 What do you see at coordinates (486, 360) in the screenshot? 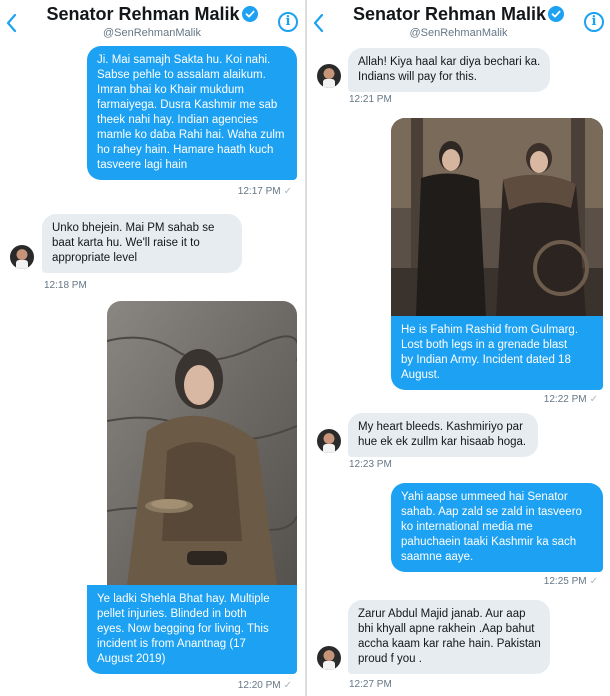
I see `message-line: by Indian Army. Incident dated 18` at bounding box center [486, 360].